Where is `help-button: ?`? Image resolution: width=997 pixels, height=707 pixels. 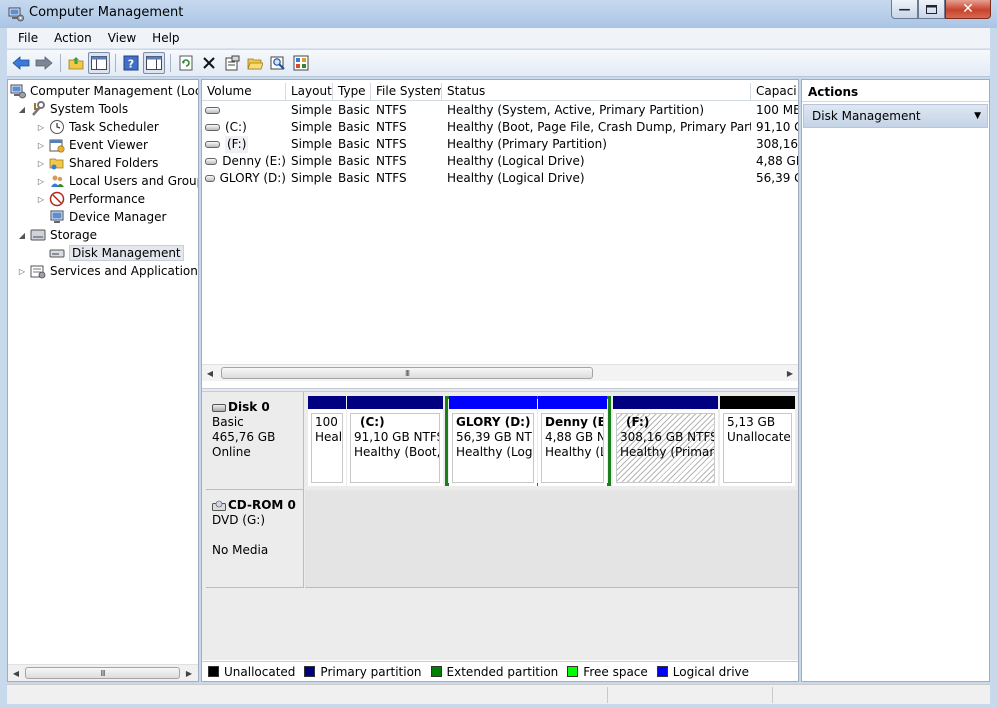 help-button: ? is located at coordinates (131, 63).